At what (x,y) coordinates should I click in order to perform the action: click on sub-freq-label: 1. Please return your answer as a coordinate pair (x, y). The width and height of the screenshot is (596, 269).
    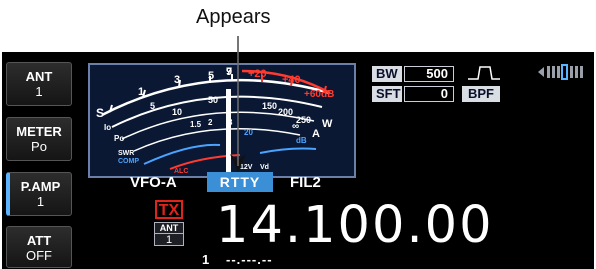
    Looking at the image, I should click on (206, 259).